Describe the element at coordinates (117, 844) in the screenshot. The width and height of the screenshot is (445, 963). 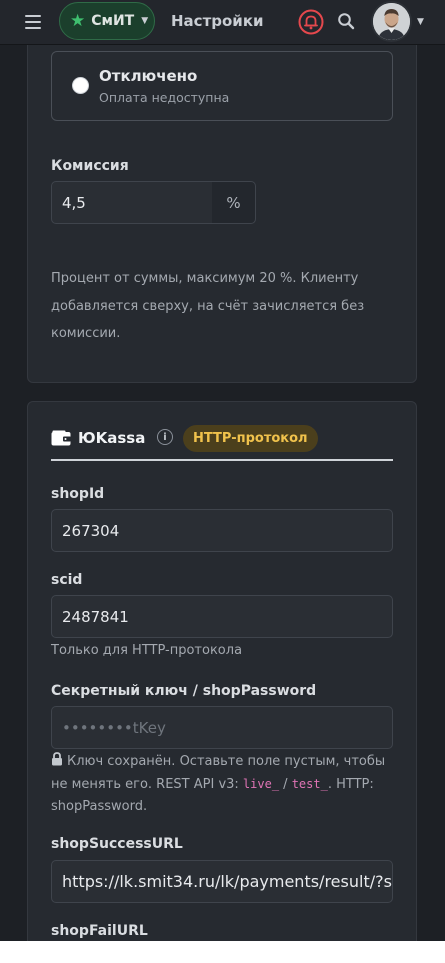
I see `success-url-label: shopSuccessURL` at that location.